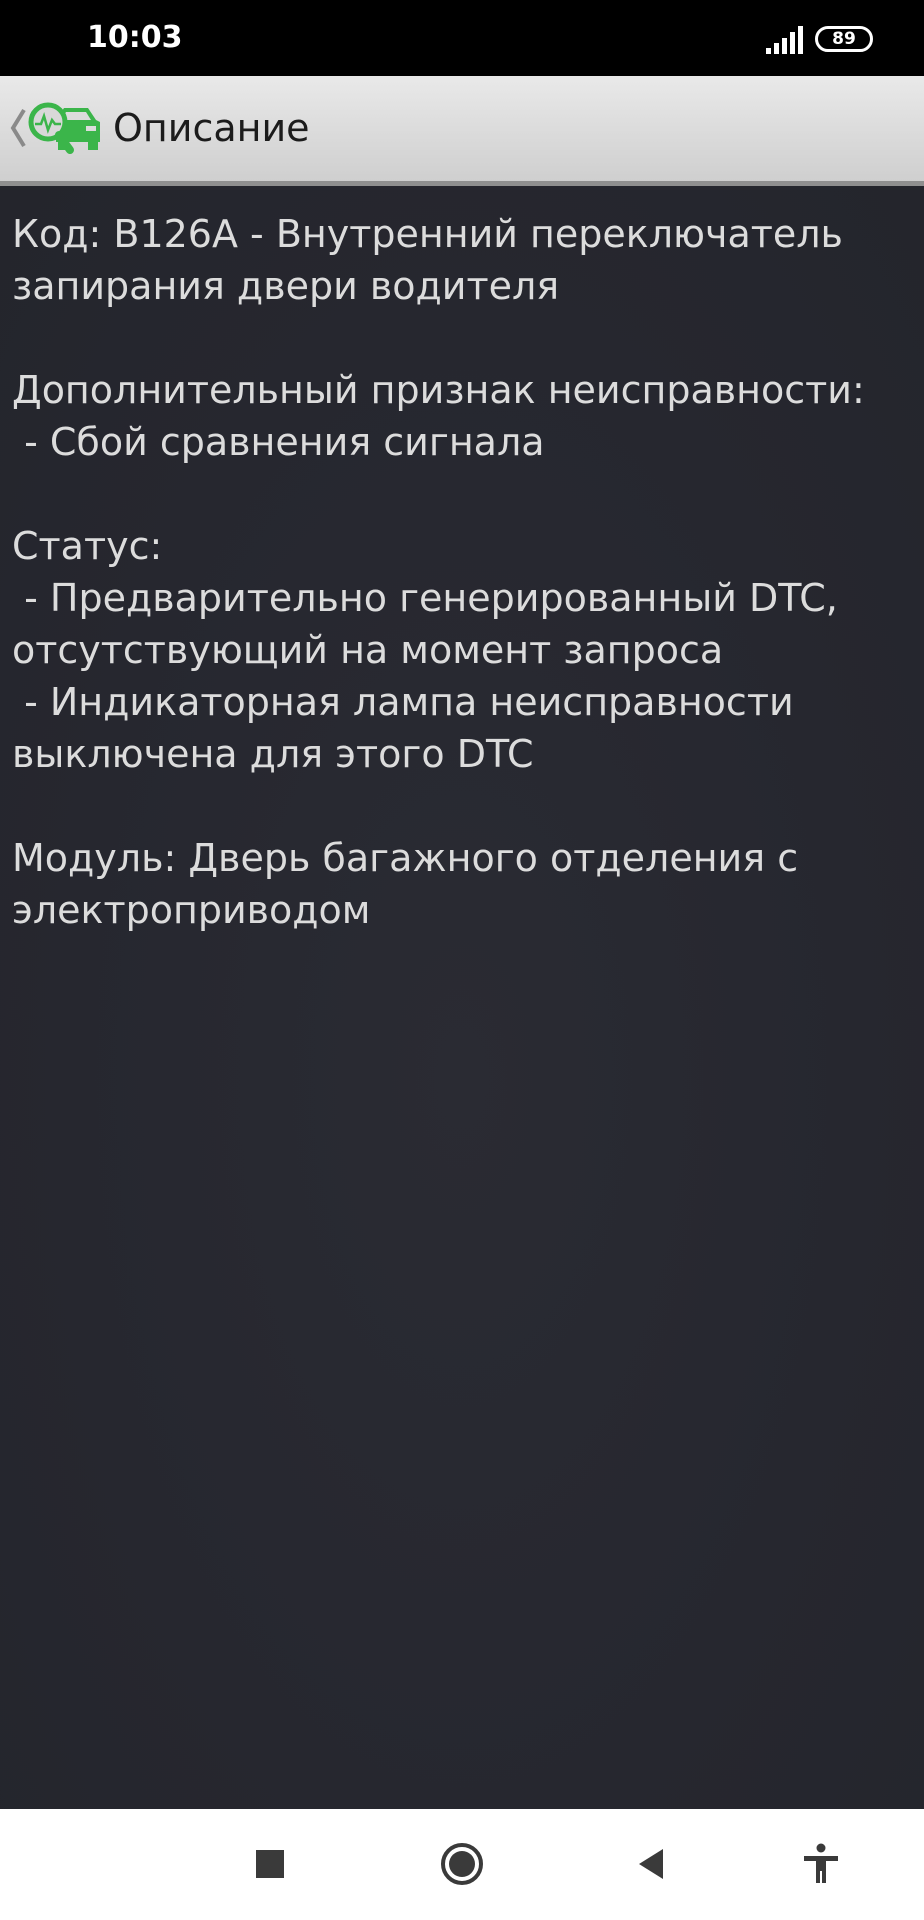 The image size is (924, 1920). I want to click on accessibility-icon, so click(821, 1864).